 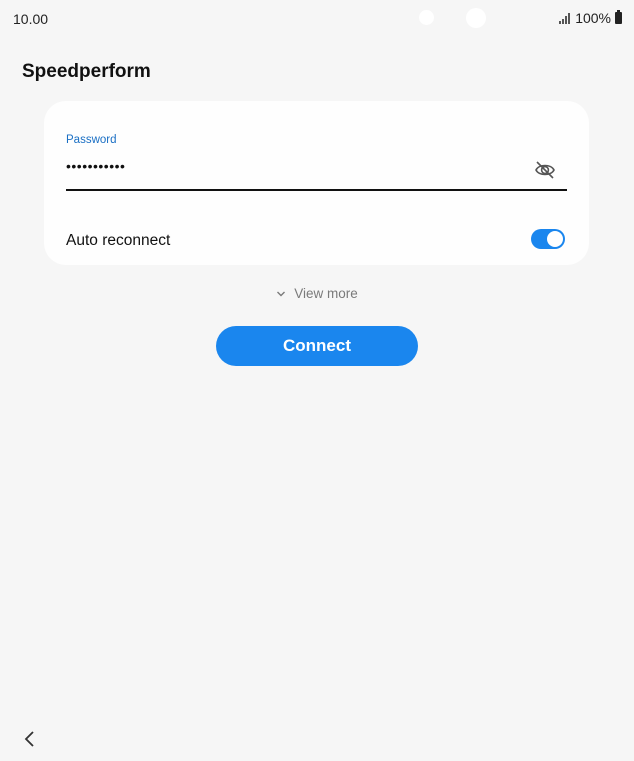 I want to click on chevron-down-icon, so click(x=281, y=293).